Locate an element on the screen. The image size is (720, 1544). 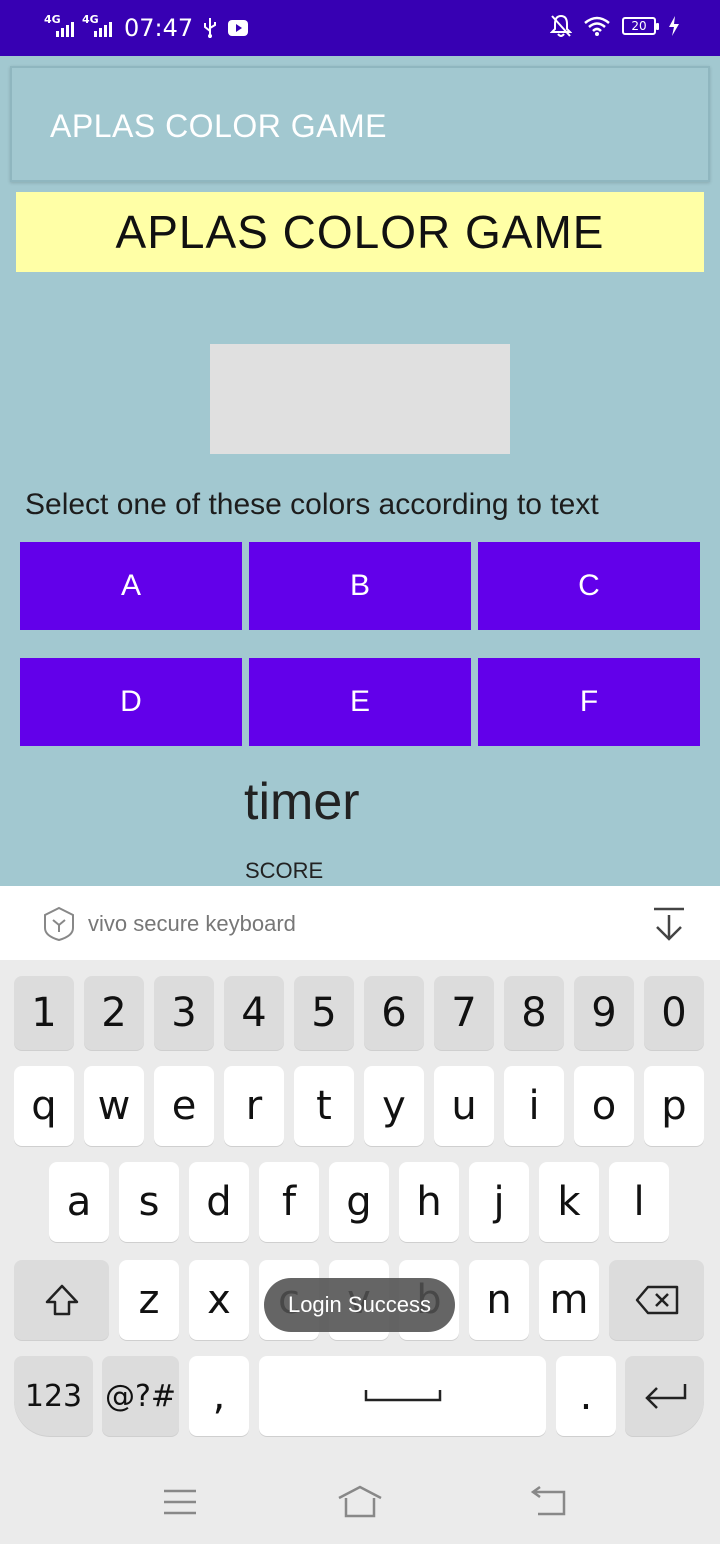
usb-icon is located at coordinates (210, 28).